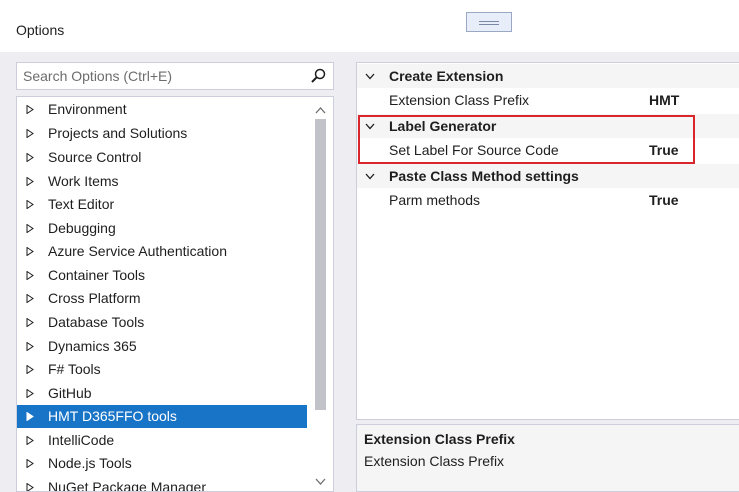  What do you see at coordinates (162, 181) in the screenshot?
I see `tree-item-work-items: Work Items` at bounding box center [162, 181].